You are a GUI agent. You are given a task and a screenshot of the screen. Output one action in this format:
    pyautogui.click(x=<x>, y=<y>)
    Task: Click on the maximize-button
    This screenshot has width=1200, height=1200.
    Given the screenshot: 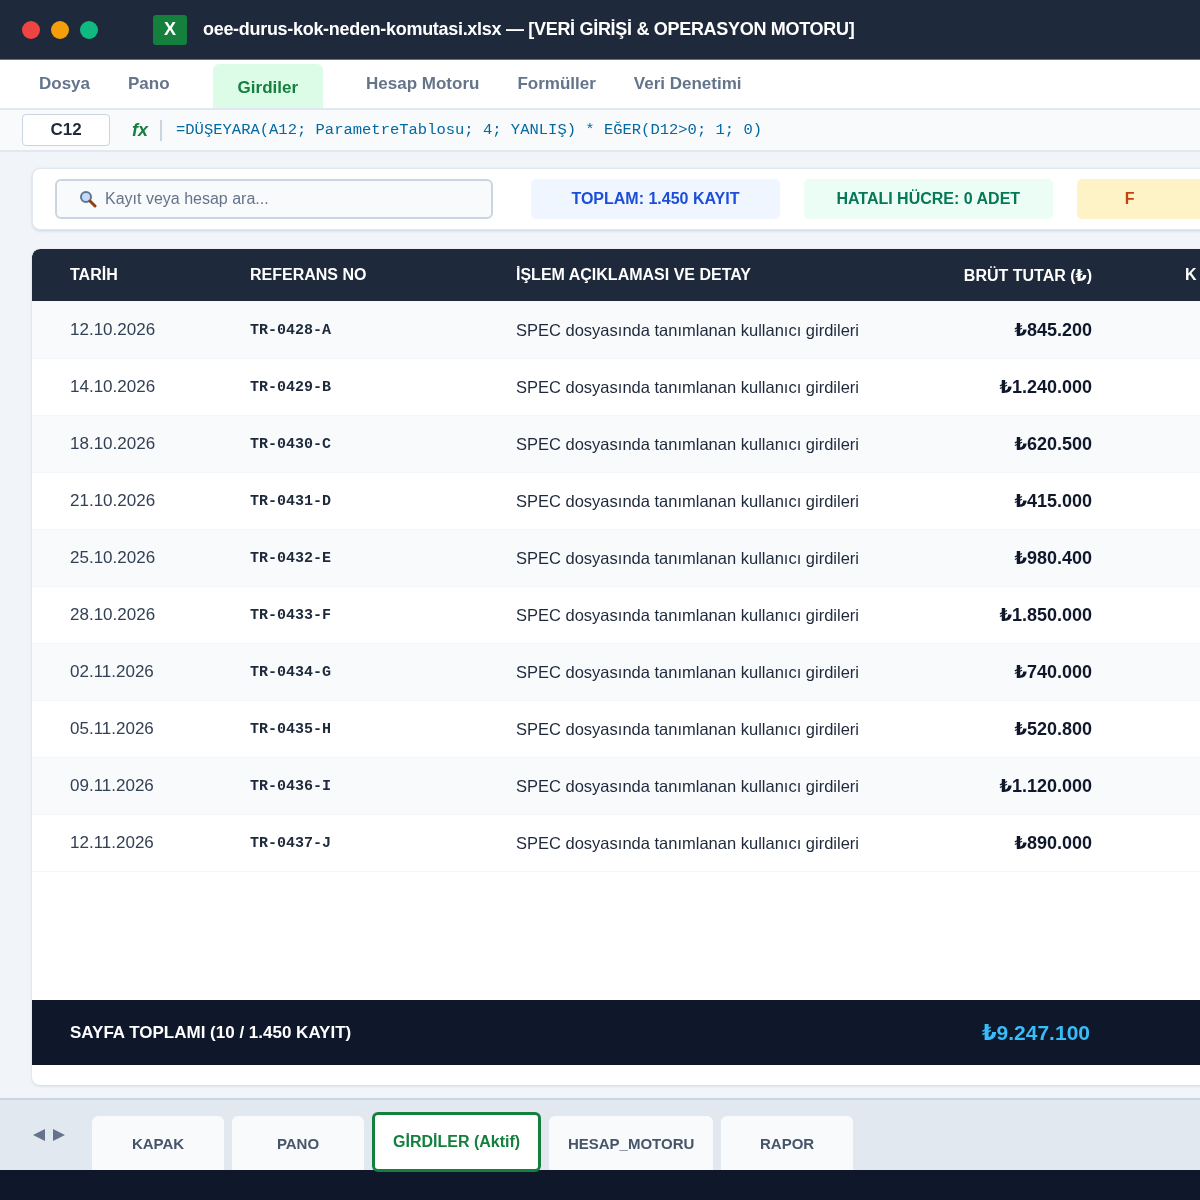 What is the action you would take?
    pyautogui.click(x=89, y=29)
    